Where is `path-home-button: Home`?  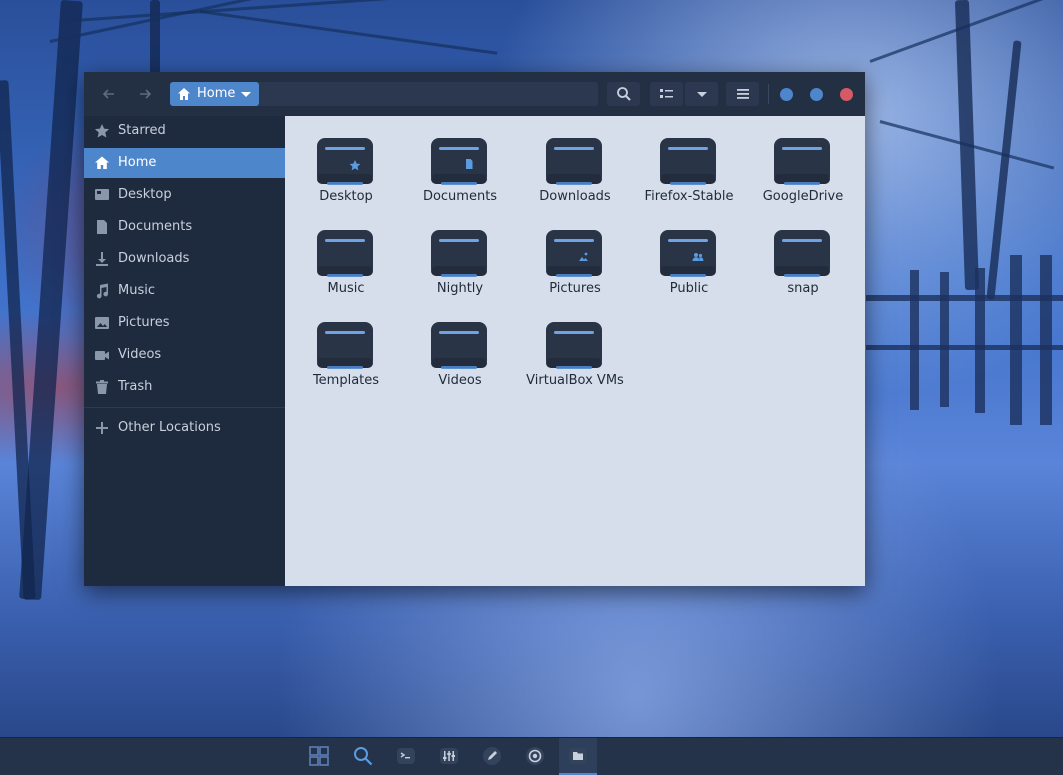 path-home-button: Home is located at coordinates (214, 94).